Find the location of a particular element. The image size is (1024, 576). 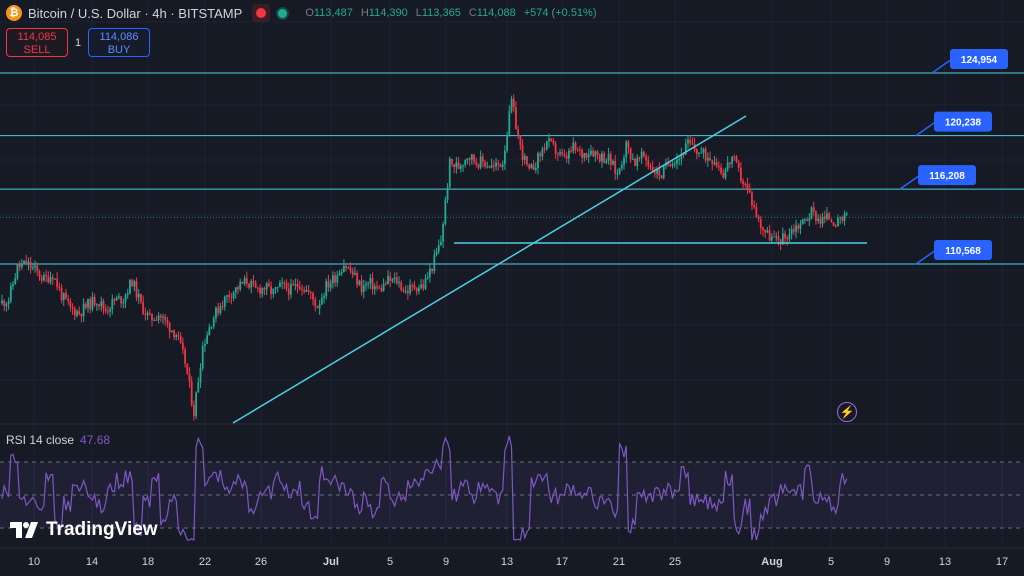

quantity-value: 1 is located at coordinates (78, 43).